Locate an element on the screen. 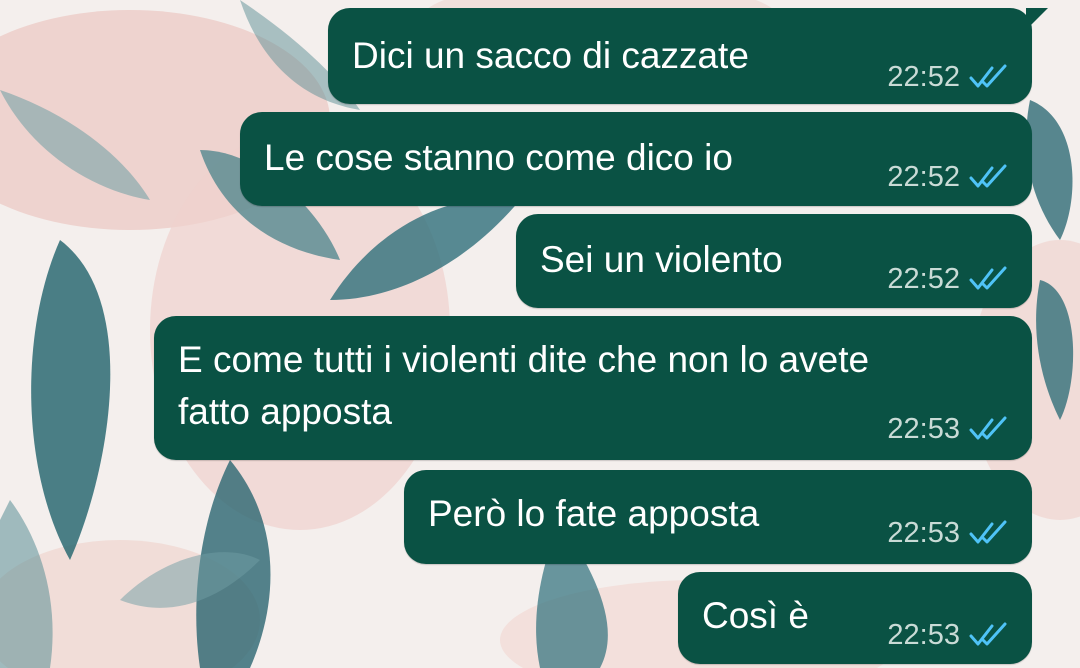 This screenshot has height=668, width=1080. message-text: Dici un sacco di cazzate is located at coordinates (550, 55).